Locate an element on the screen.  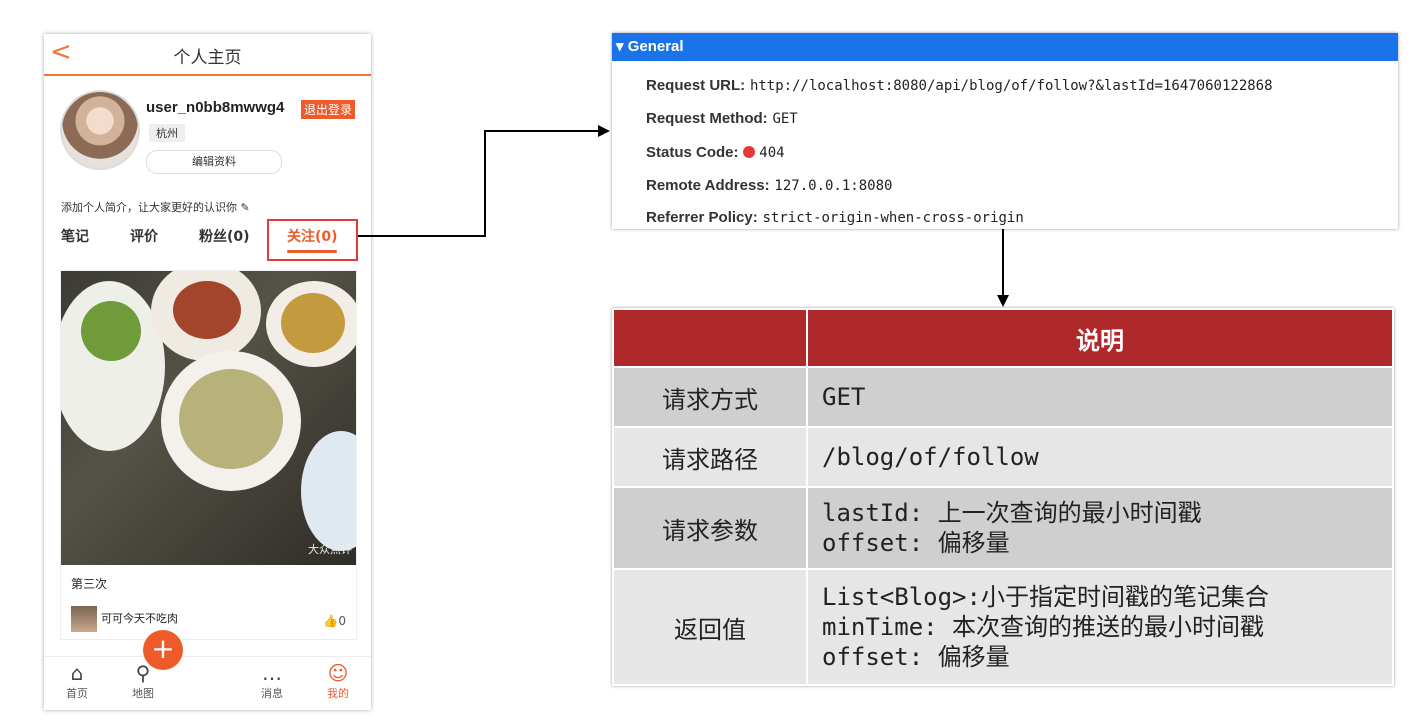
remote-address-row: Remote Address: 127.0.0.1:8080 is located at coordinates (769, 185).